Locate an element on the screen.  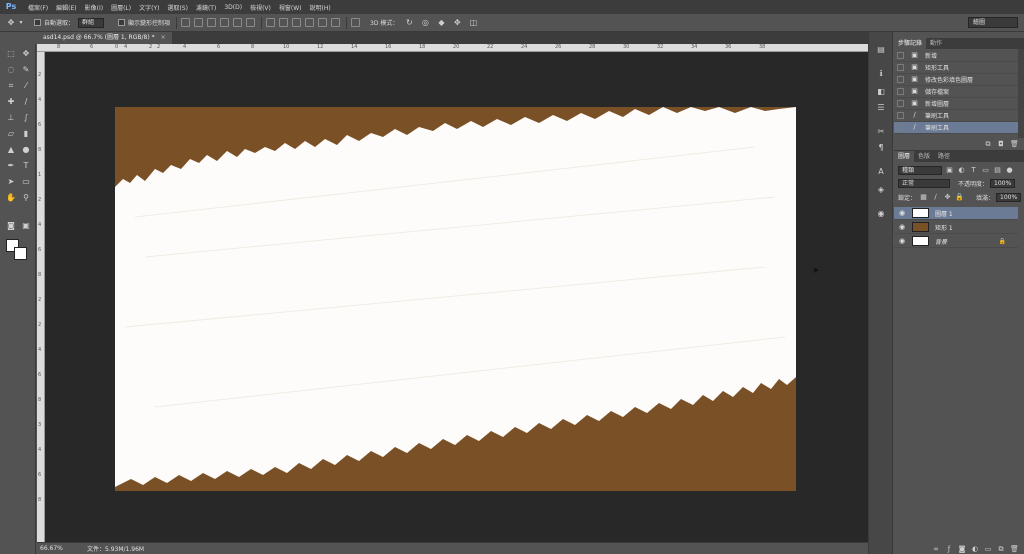
mask-icon: ◙ is located at coordinates (962, 549).